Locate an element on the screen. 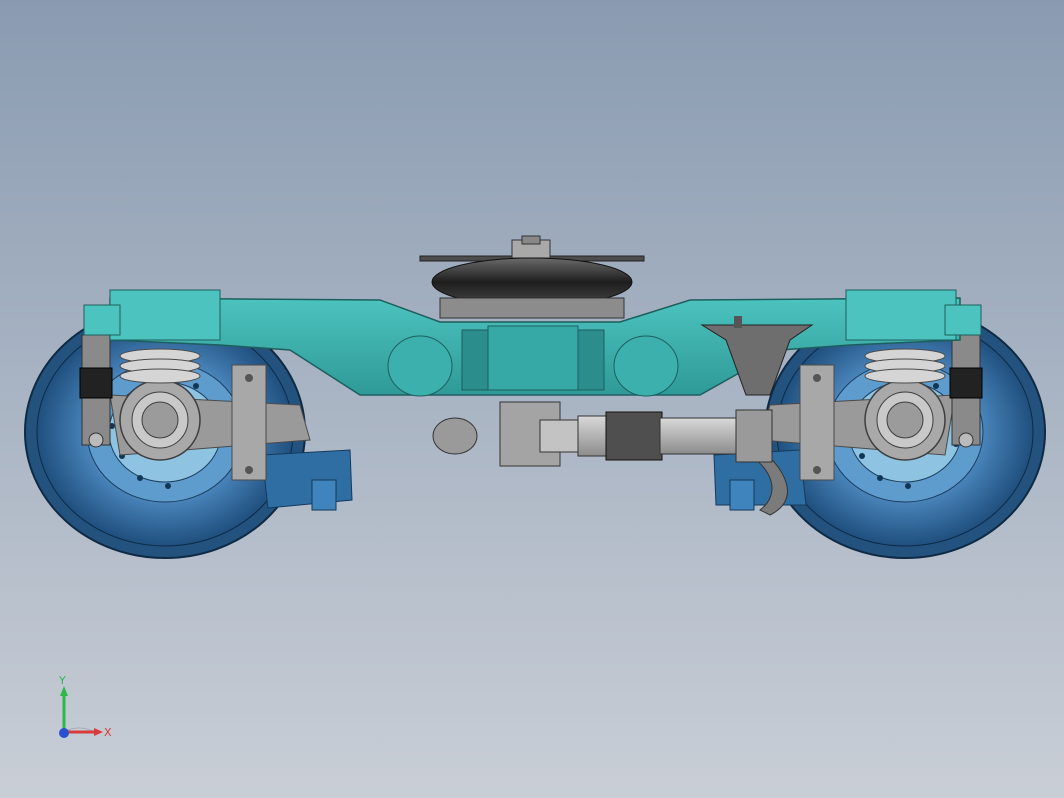  gearbox-left is located at coordinates (307, 480).